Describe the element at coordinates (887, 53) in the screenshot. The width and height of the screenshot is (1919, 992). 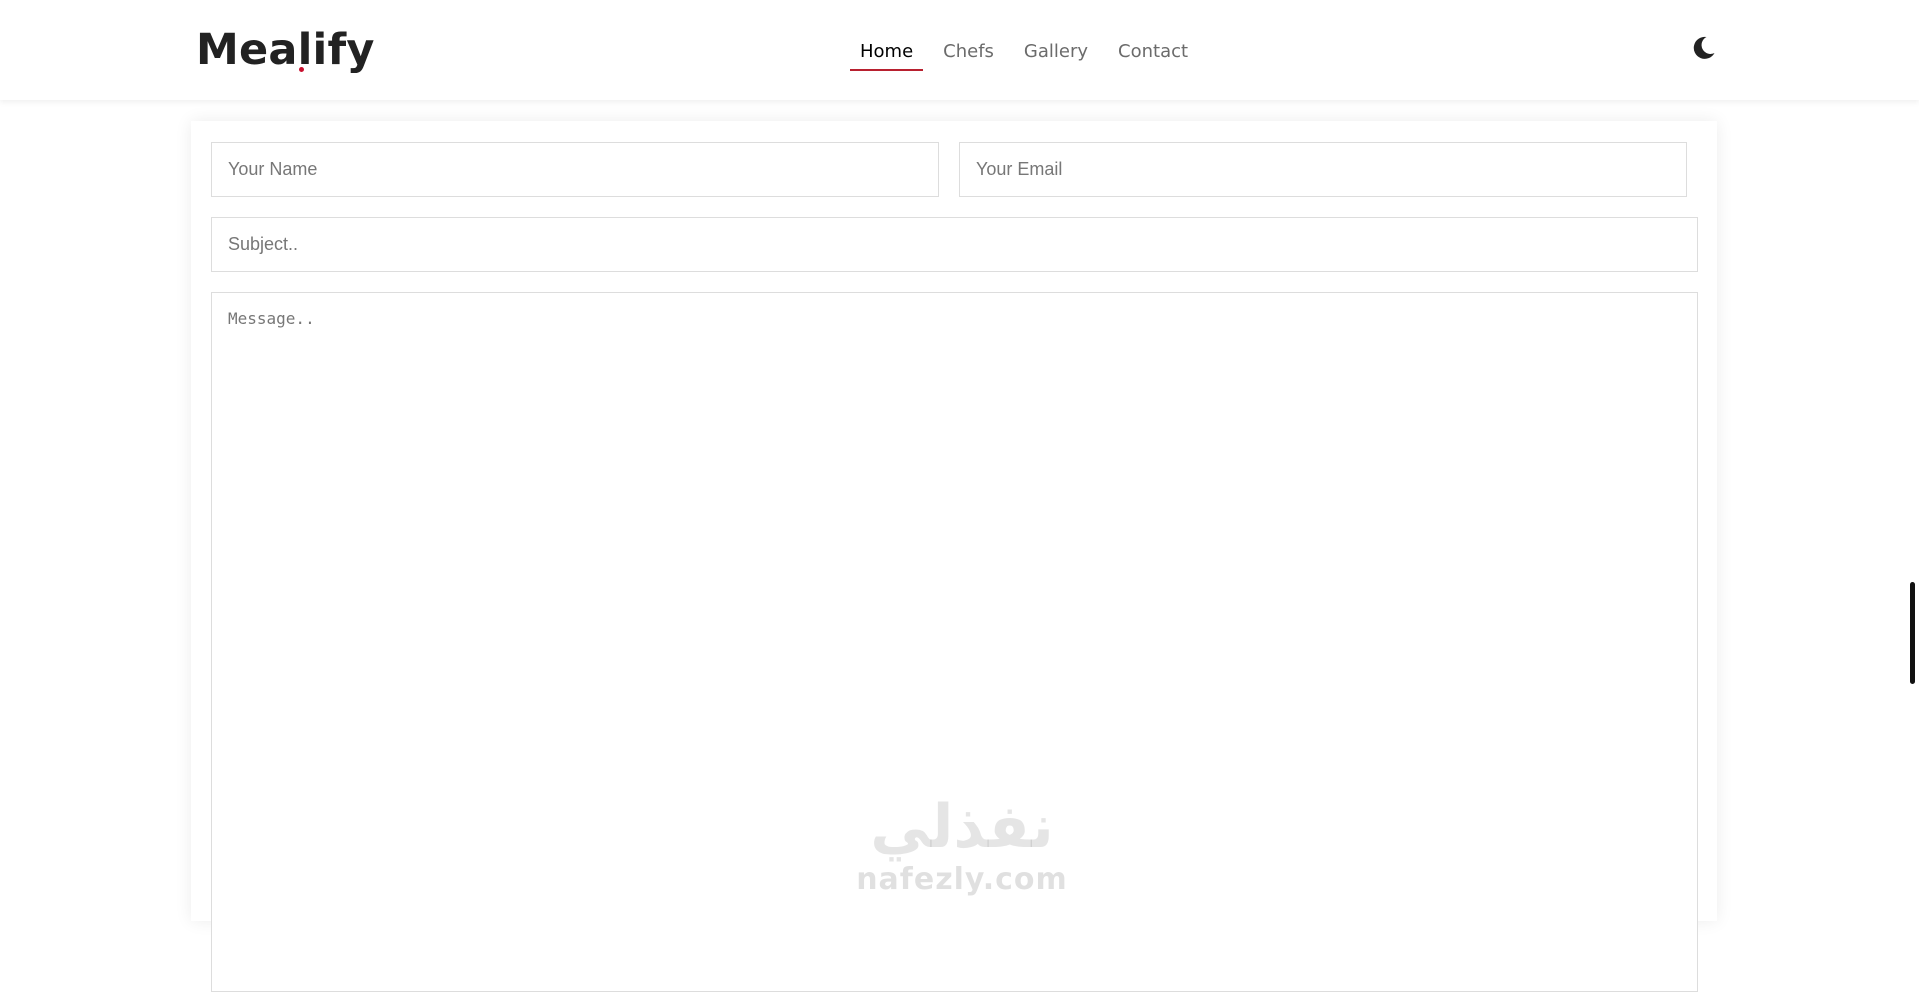
I see `nav-link-home: Home` at that location.